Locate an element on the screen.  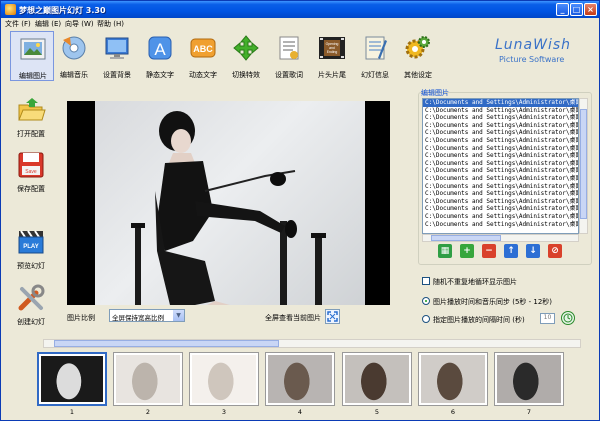
tool-slideshow-info: 幻灯信息 is located at coordinates (375, 56).